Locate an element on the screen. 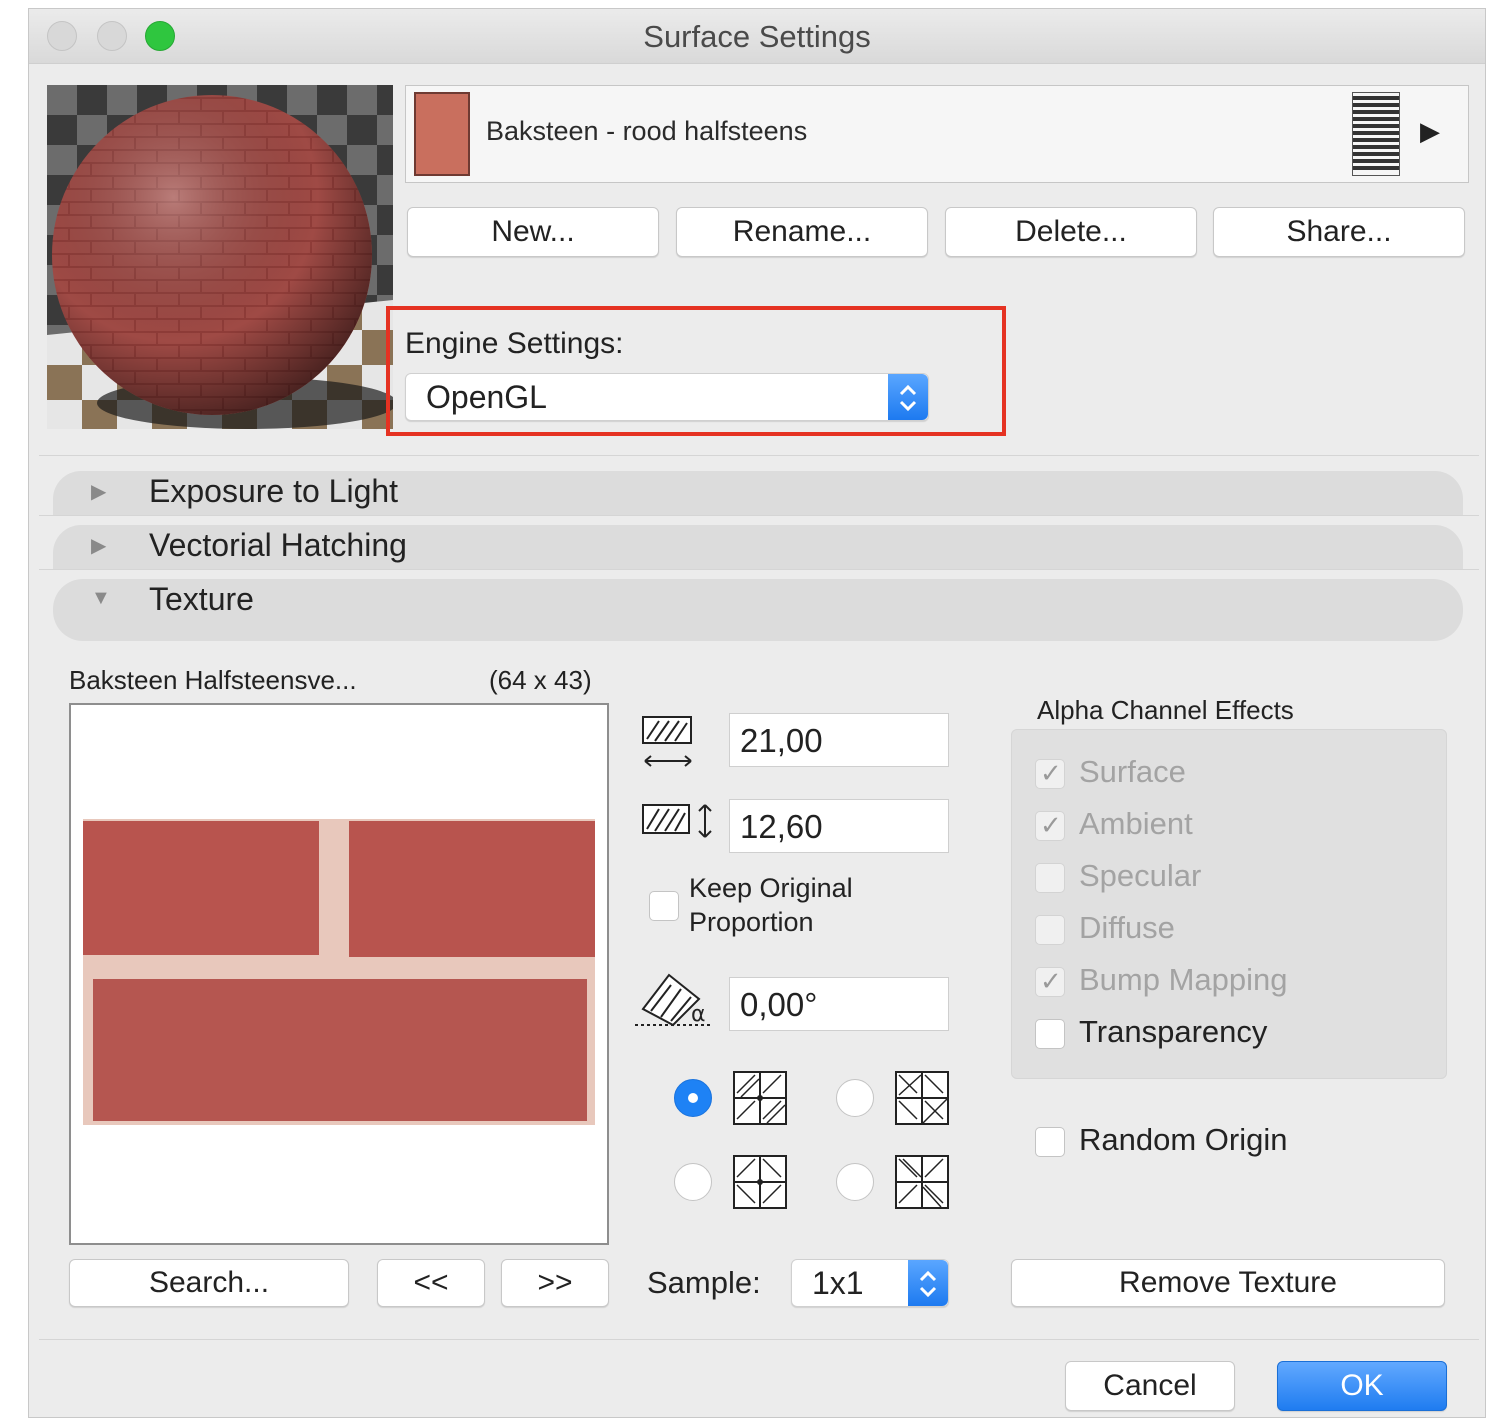 Image resolution: width=1486 pixels, height=1418 pixels. texture-width-value: 21,00 is located at coordinates (781, 740).